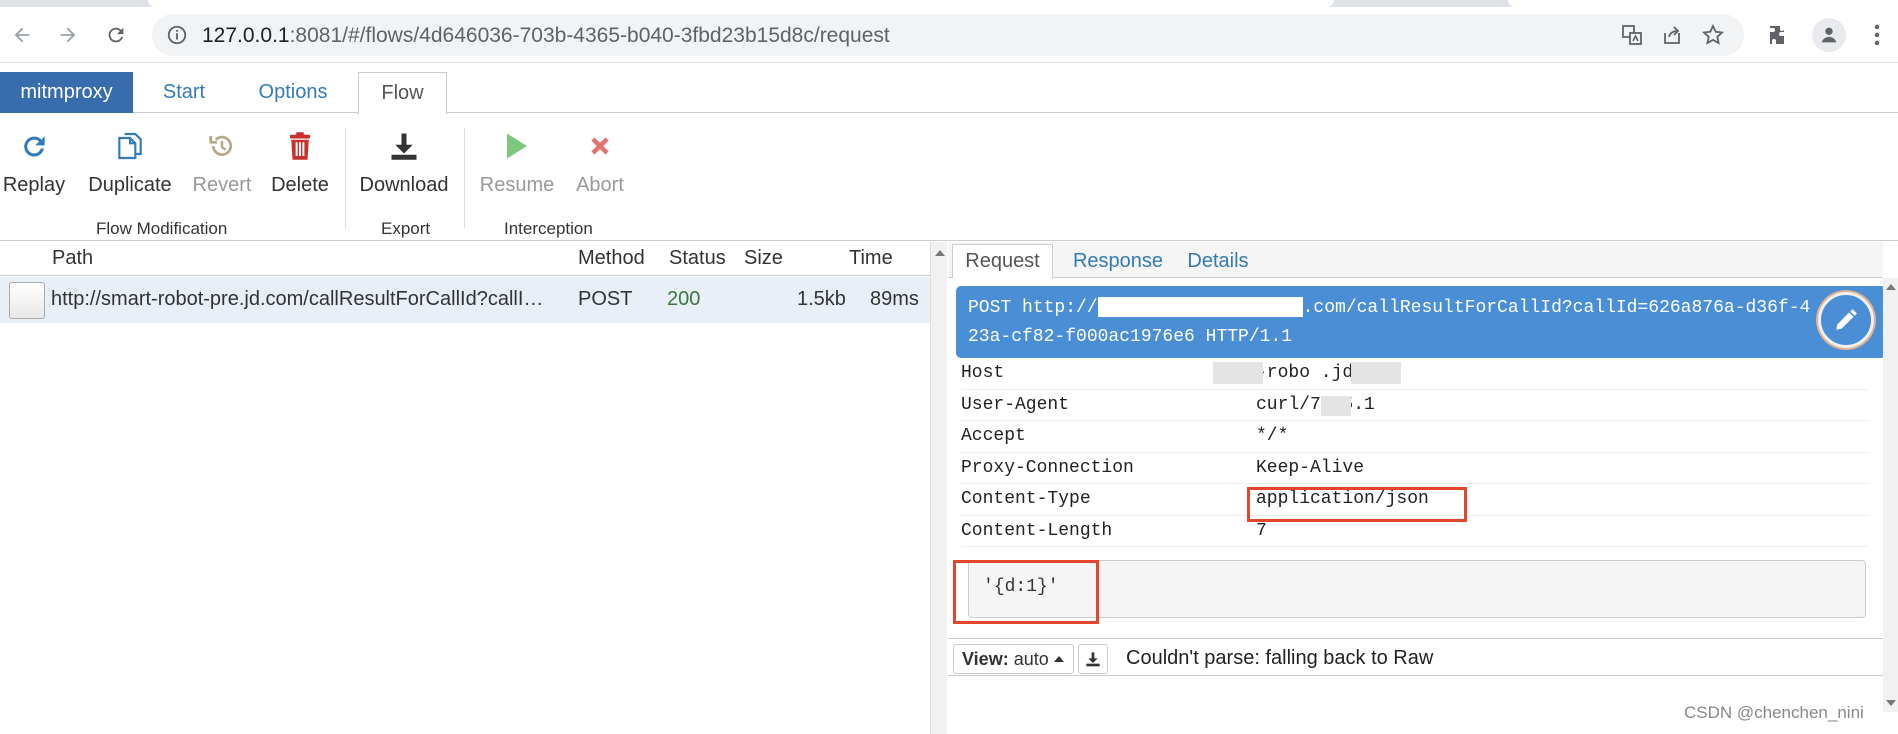  Describe the element at coordinates (177, 35) in the screenshot. I see `info-icon` at that location.